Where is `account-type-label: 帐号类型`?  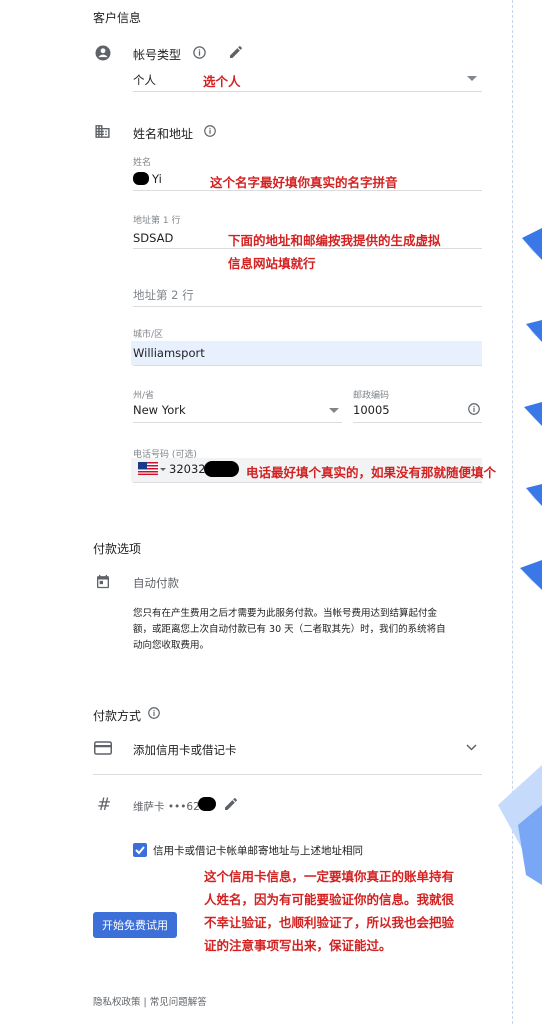 account-type-label: 帐号类型 is located at coordinates (157, 55).